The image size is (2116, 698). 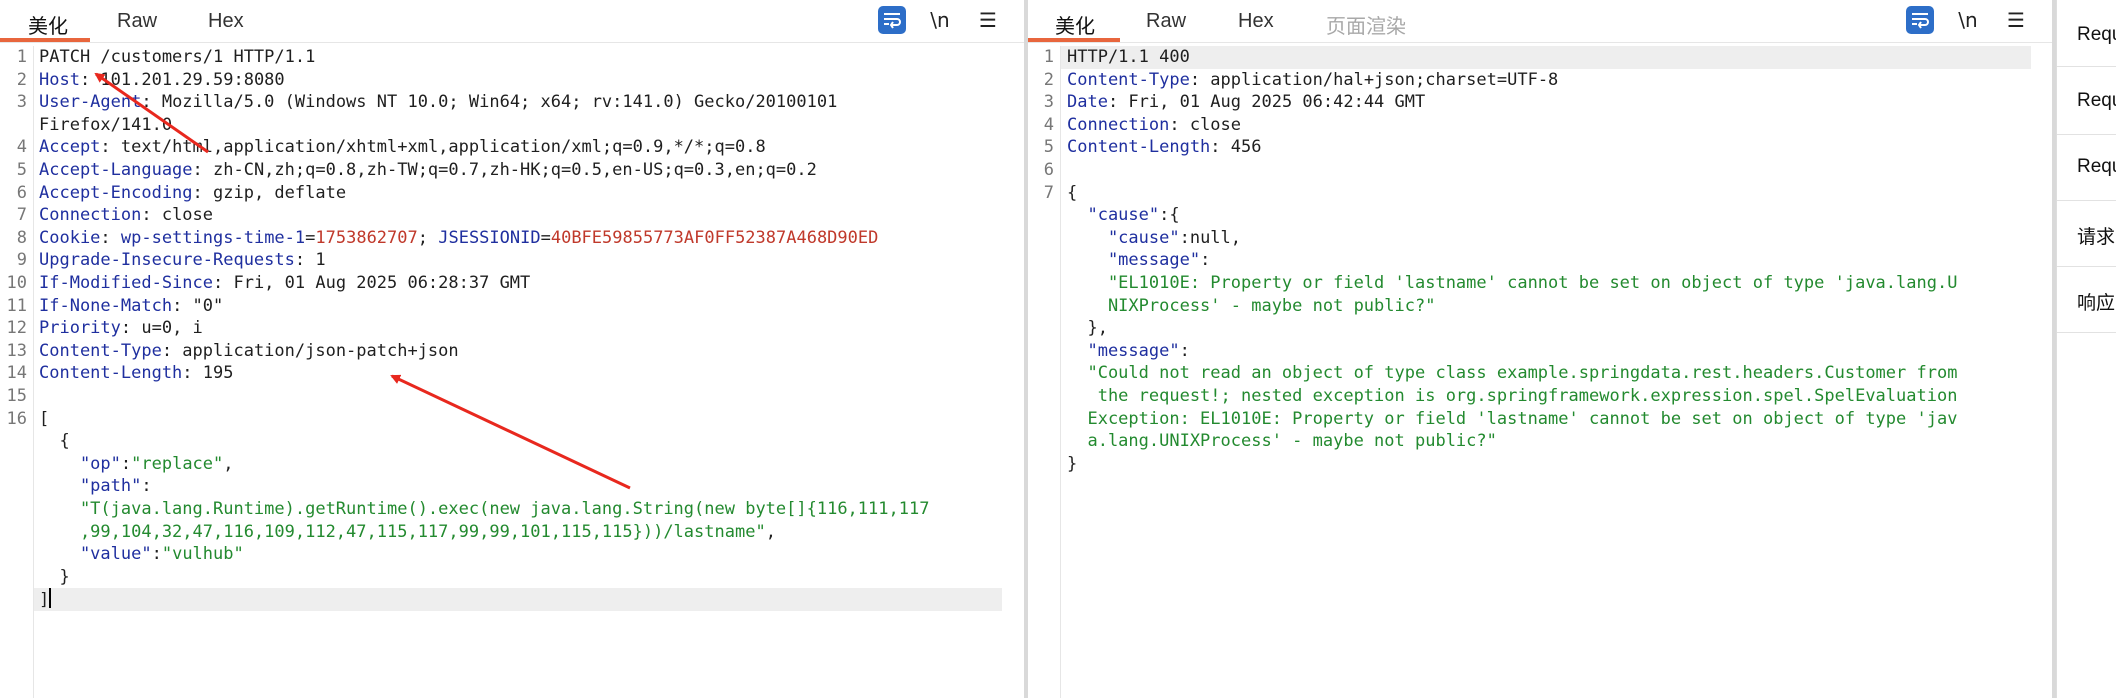 I want to click on body-line: },, so click(x=1087, y=328).